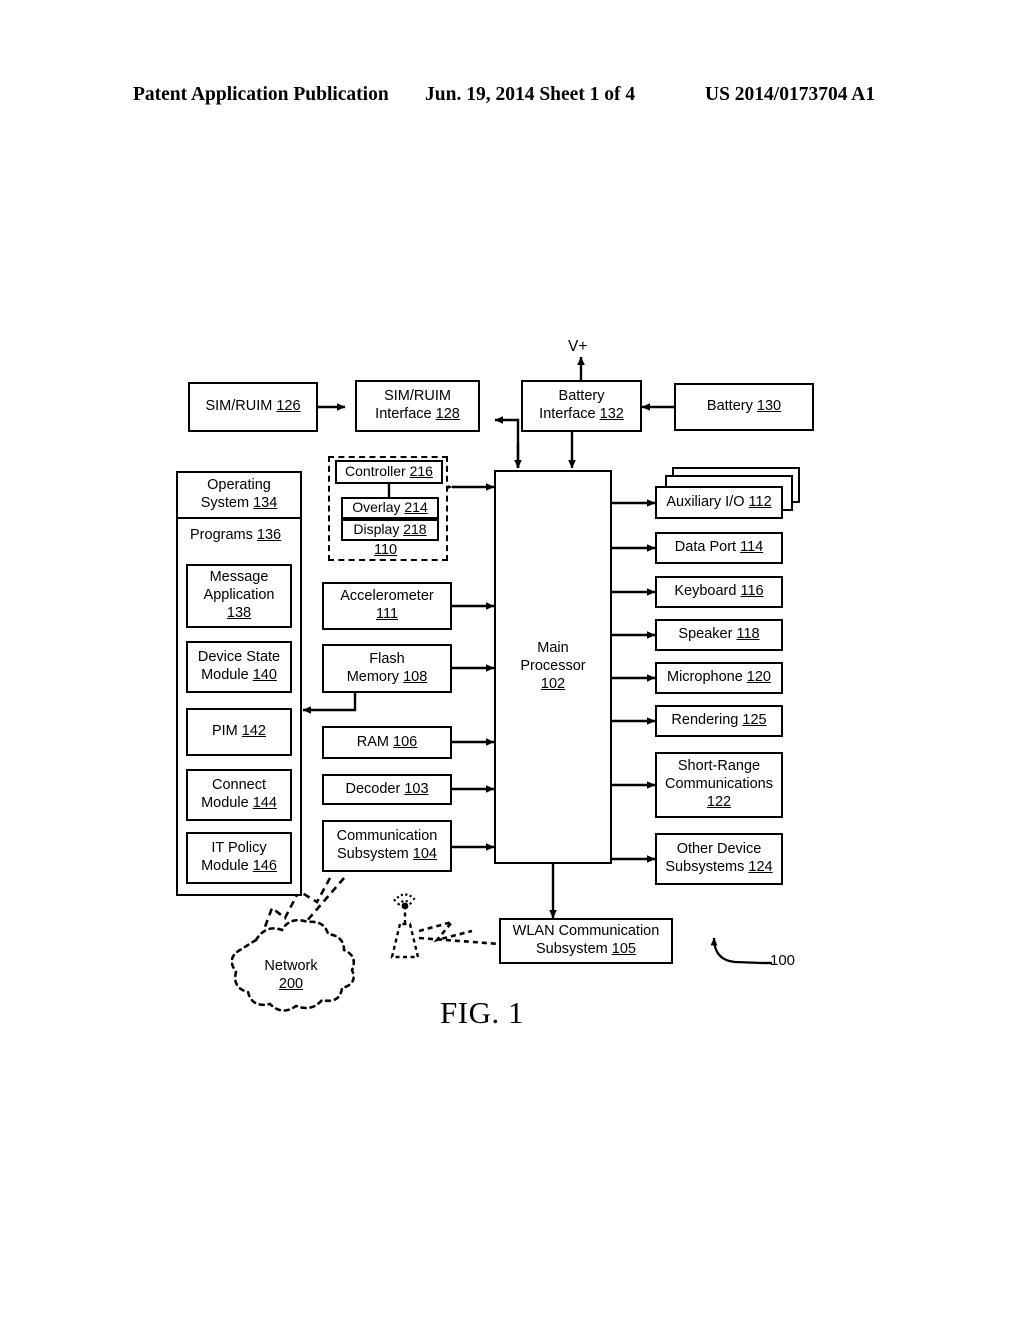 The width and height of the screenshot is (1024, 1320). I want to click on box-microphone: Microphone 120, so click(719, 678).